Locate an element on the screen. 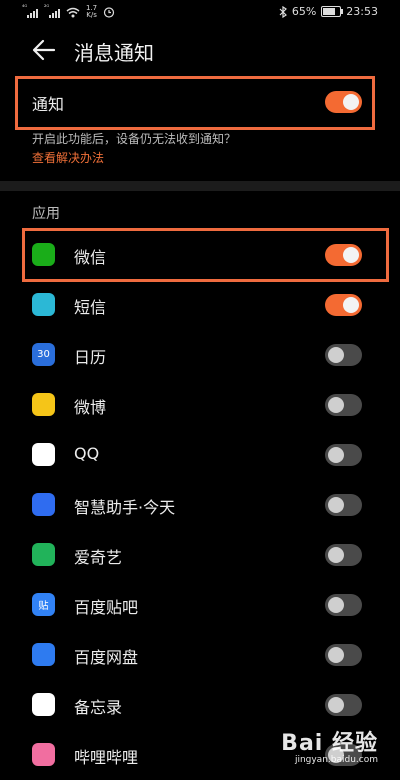 This screenshot has width=400, height=780. status-left: ⁴ᴳ ²ᴳ 1.7 K/s is located at coordinates (68, 11).